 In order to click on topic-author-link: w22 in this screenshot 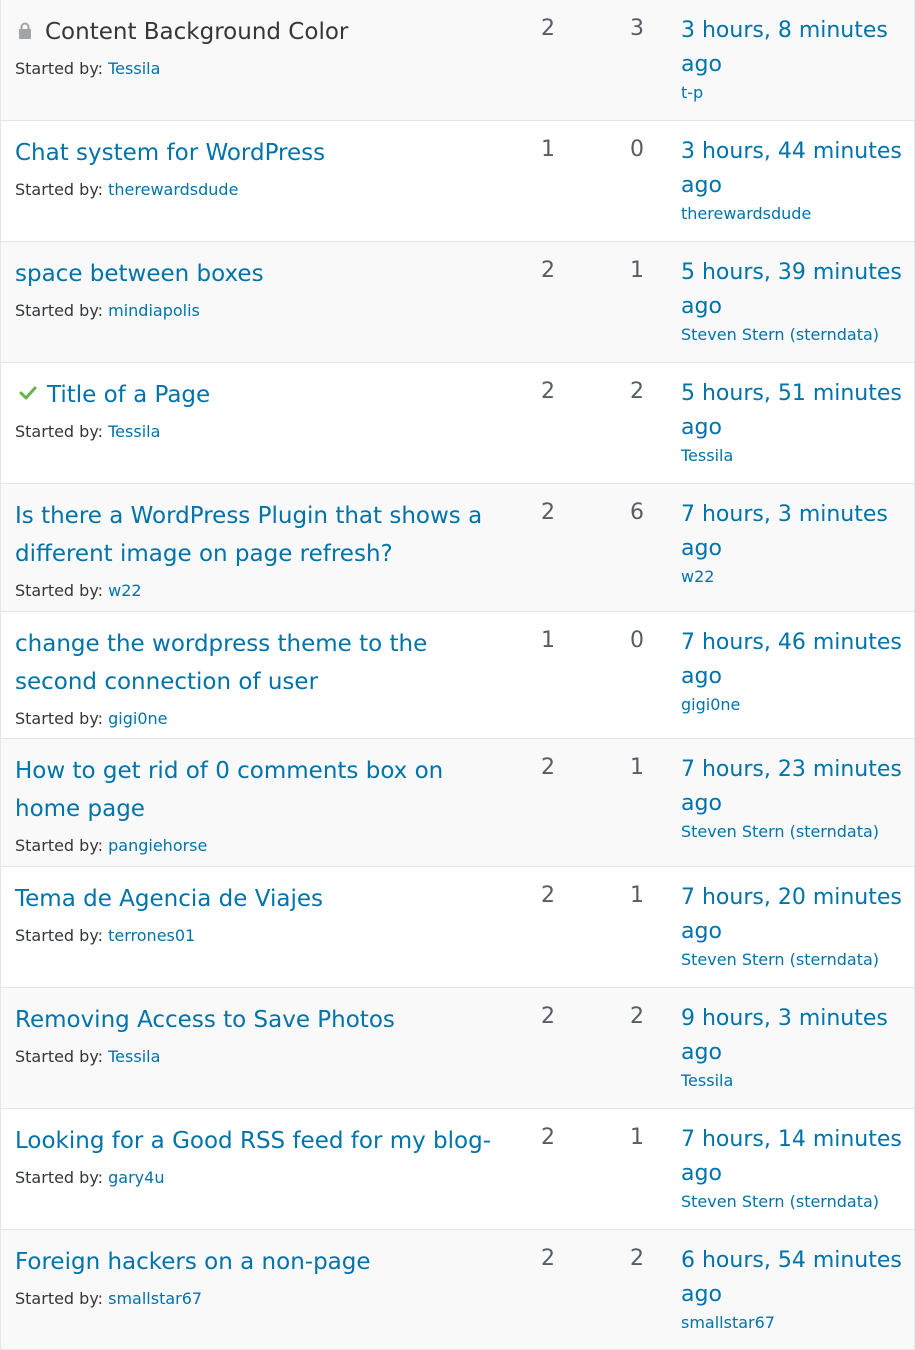, I will do `click(124, 590)`.